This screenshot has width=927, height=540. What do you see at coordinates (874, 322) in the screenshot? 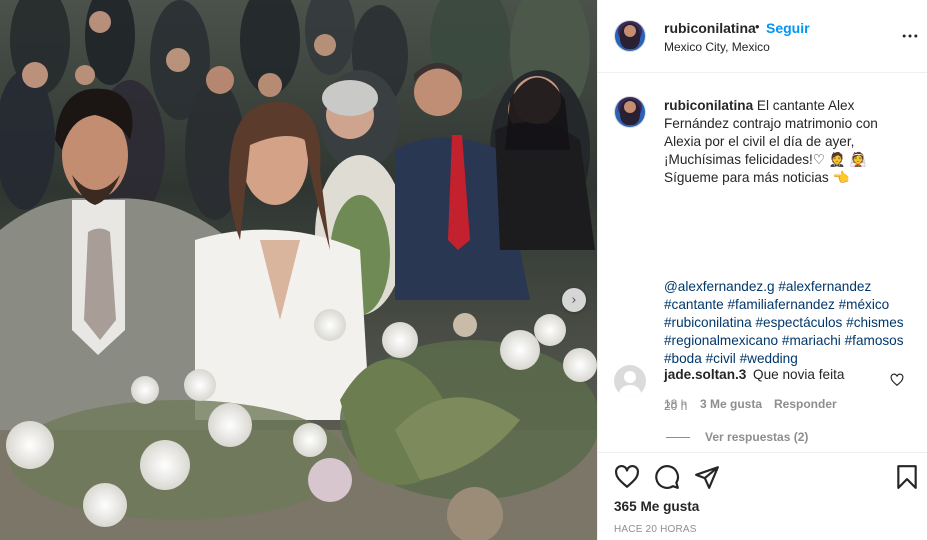
I see `hashtag-link: #chismes` at bounding box center [874, 322].